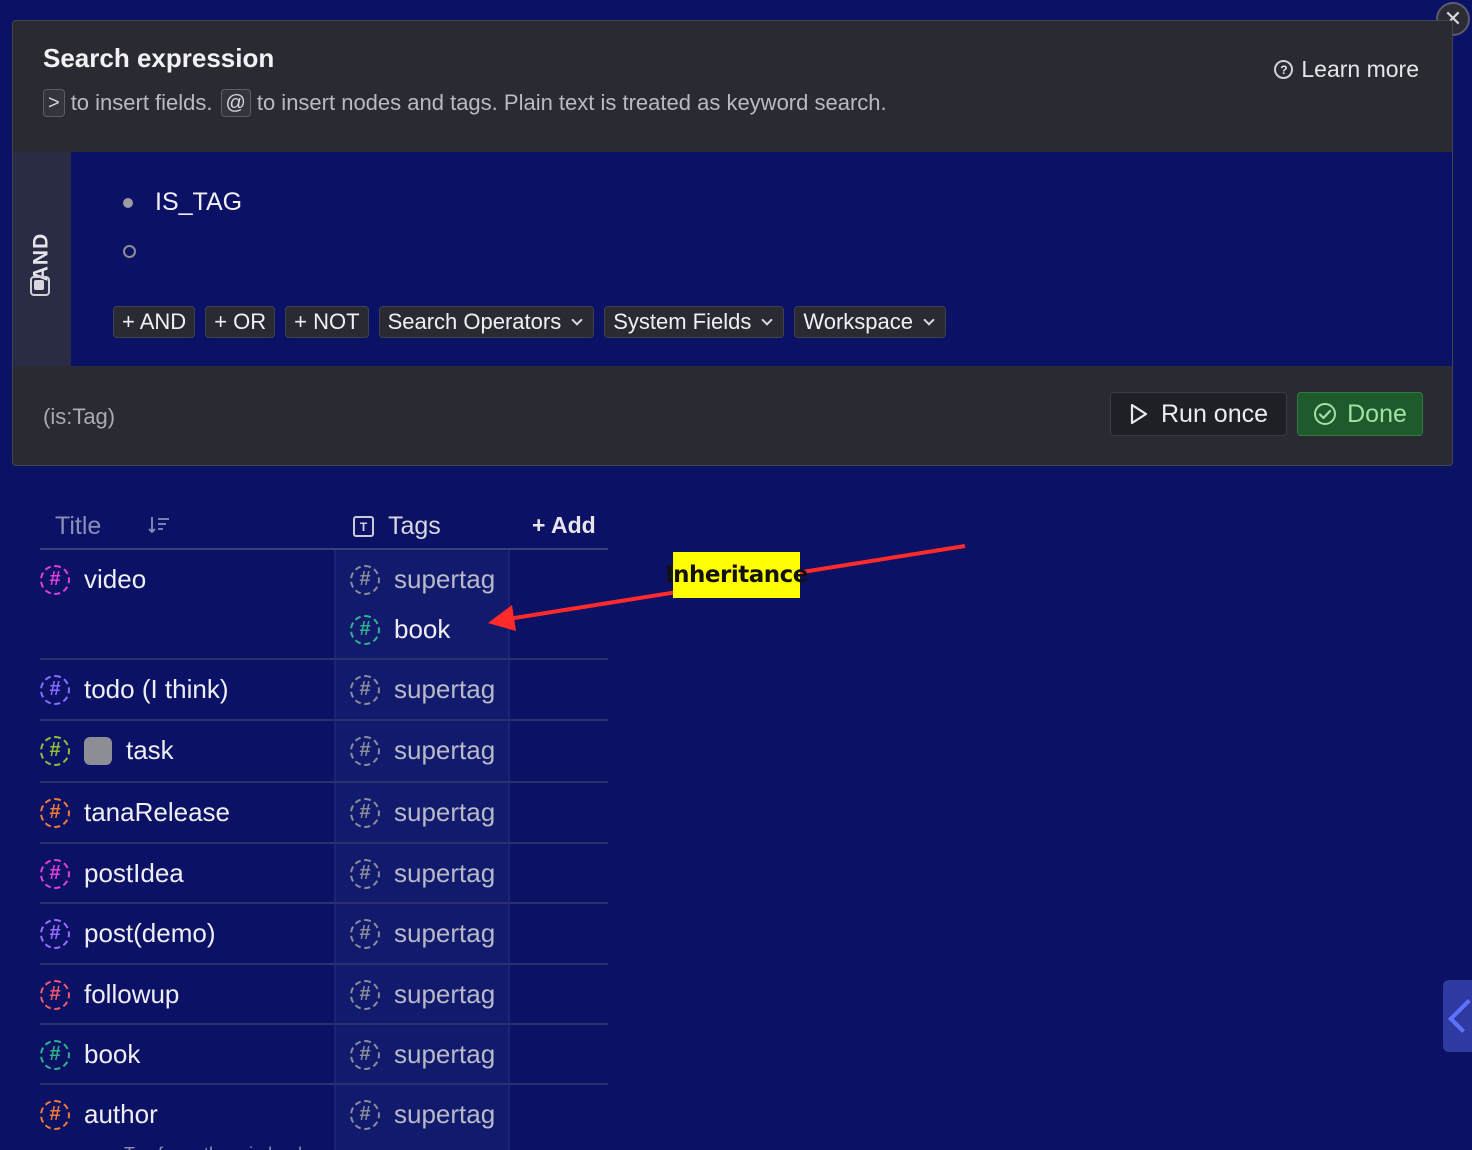 This screenshot has width=1472, height=1150. I want to click on tag-chip: # book, so click(400, 629).